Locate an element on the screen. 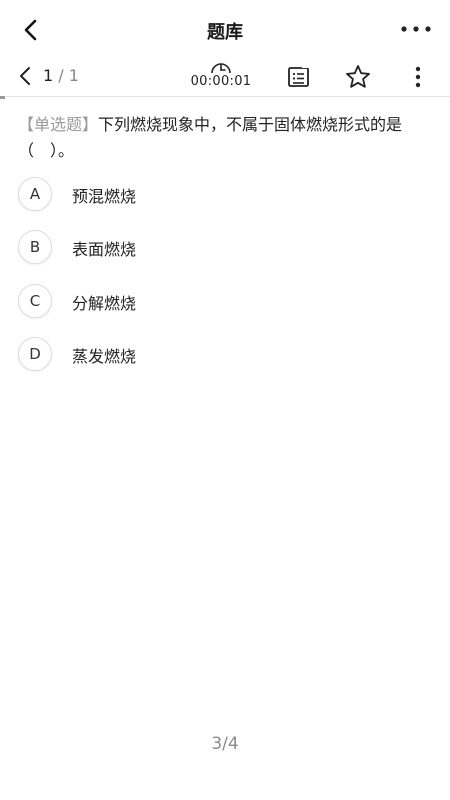 The image size is (450, 800). option-letter: C is located at coordinates (35, 301).